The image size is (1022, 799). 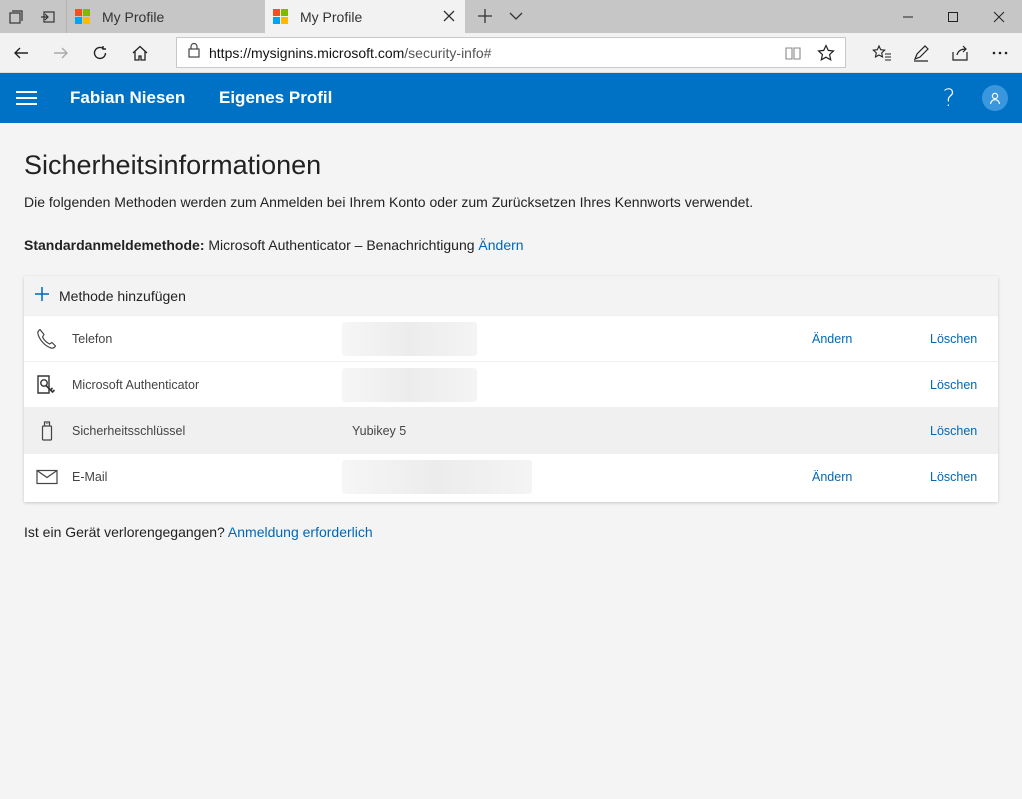 I want to click on delete-security-key-link: Löschen, so click(x=953, y=431).